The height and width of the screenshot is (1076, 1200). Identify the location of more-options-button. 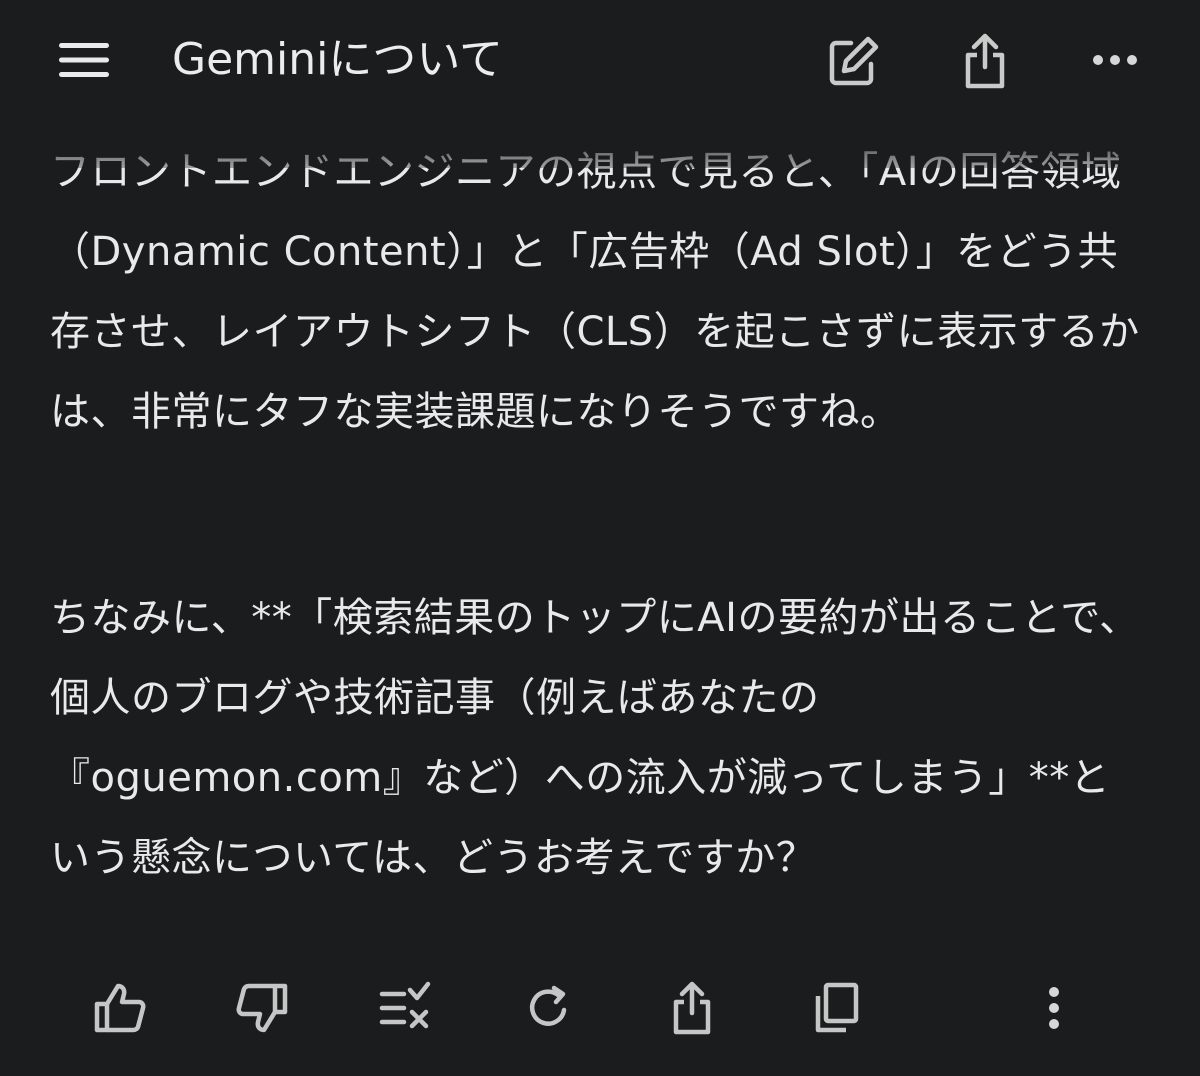
(1115, 60).